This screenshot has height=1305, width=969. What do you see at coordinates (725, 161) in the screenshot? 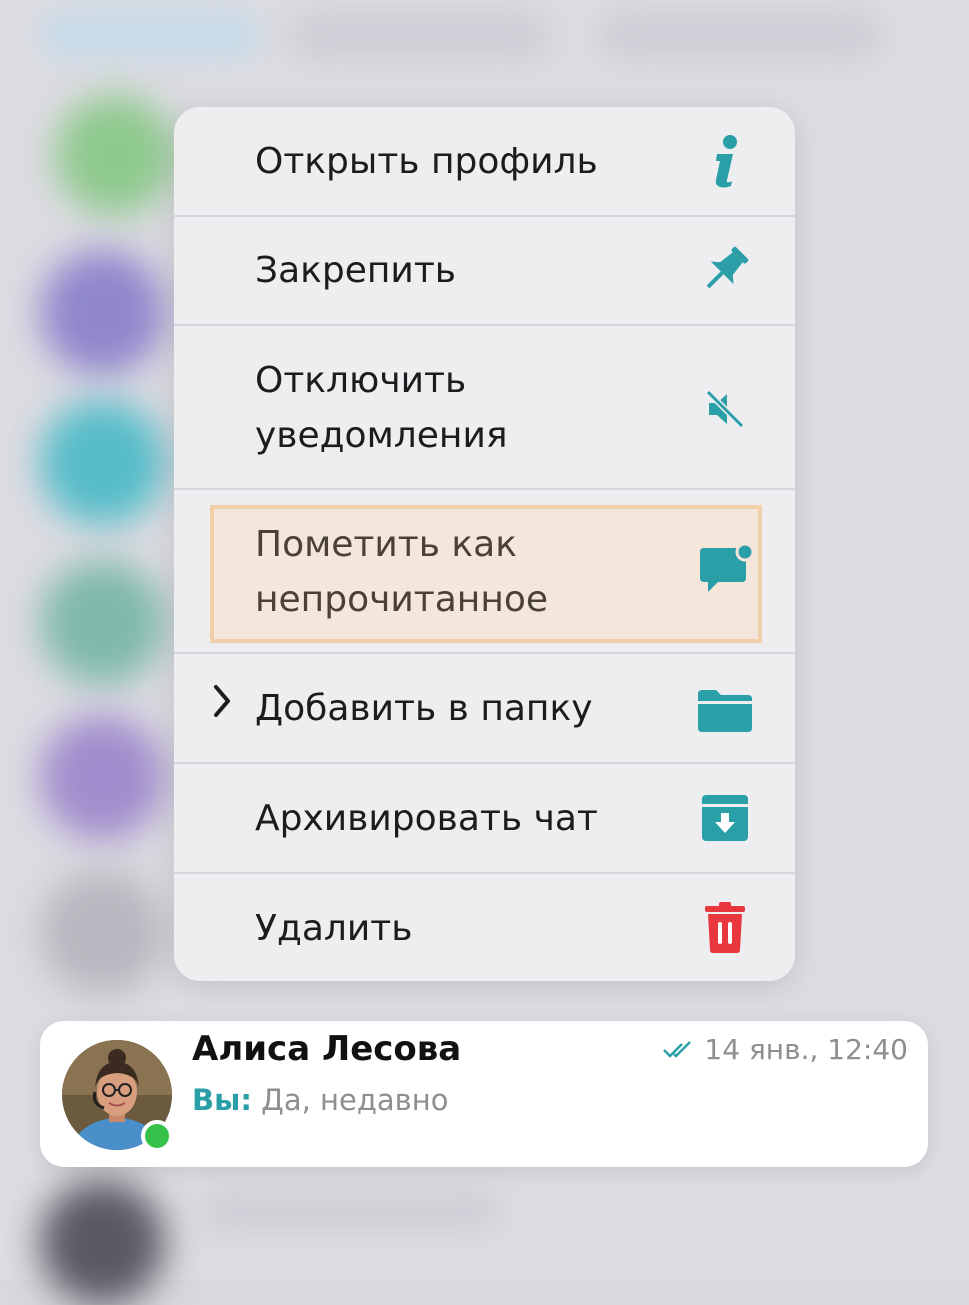
I see `info-icon` at bounding box center [725, 161].